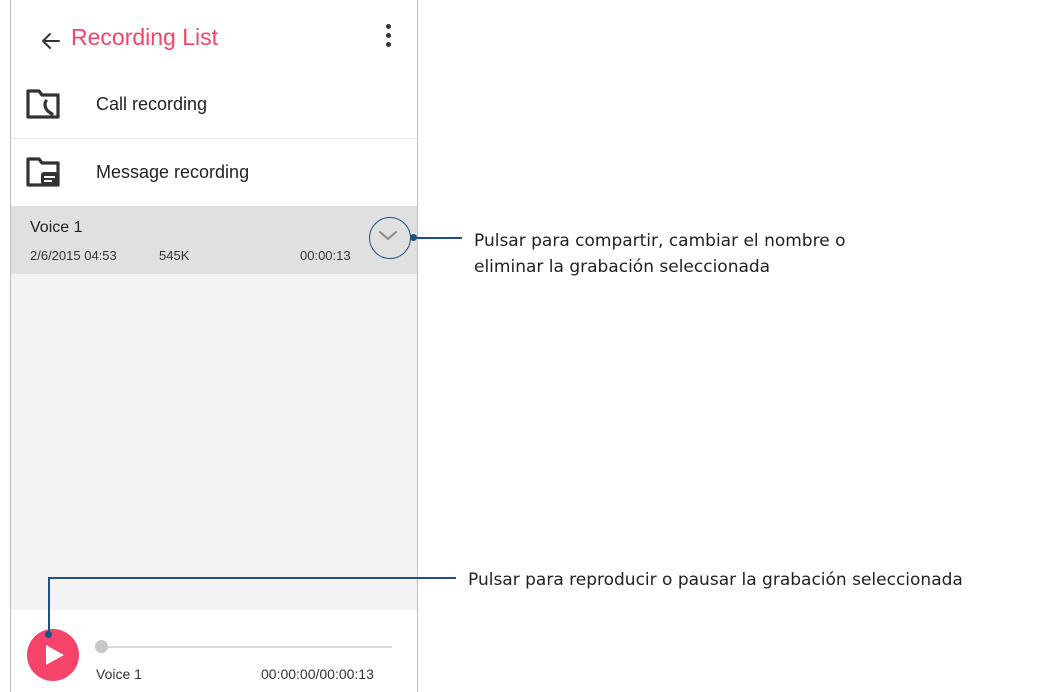 Image resolution: width=1055 pixels, height=692 pixels. I want to click on player-bar: Voice 1 00:00:00/00:00:13, so click(214, 651).